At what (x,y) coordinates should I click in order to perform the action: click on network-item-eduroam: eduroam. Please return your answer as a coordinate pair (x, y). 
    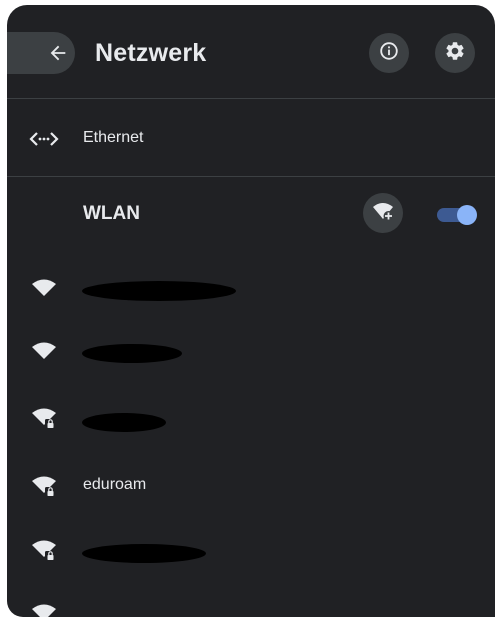
    Looking at the image, I should click on (251, 485).